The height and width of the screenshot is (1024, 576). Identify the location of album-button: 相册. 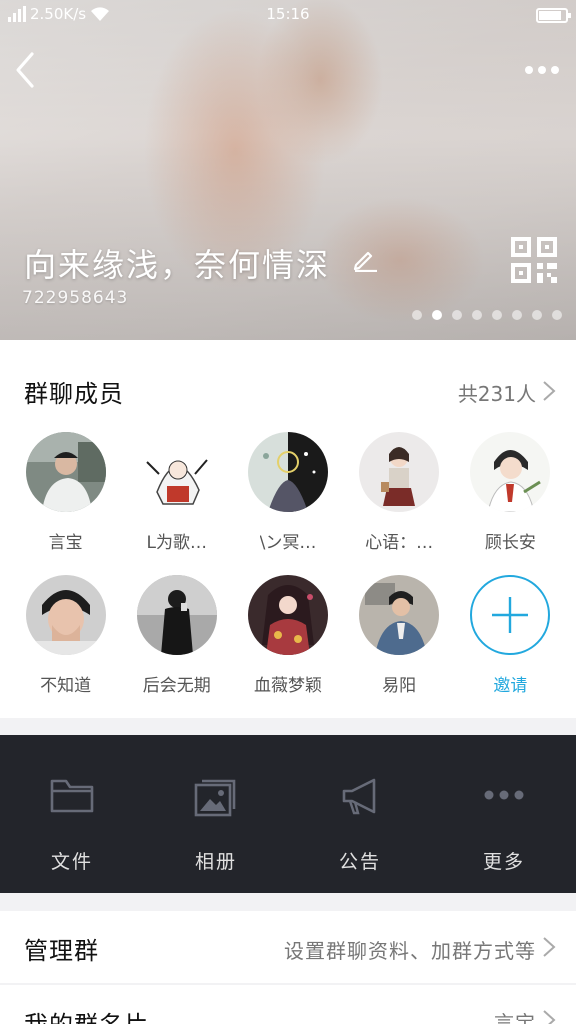
(216, 814).